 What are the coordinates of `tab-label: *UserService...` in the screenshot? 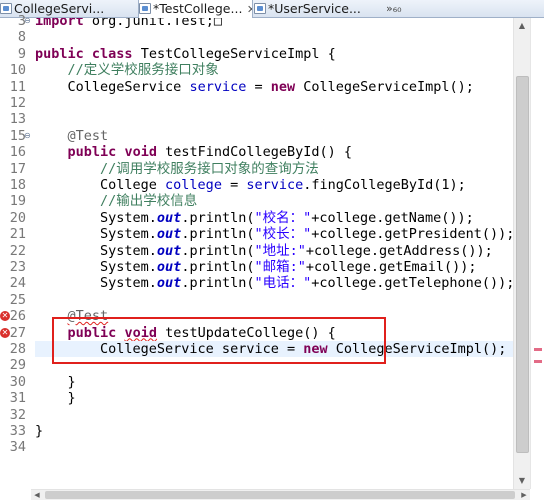 It's located at (314, 8).